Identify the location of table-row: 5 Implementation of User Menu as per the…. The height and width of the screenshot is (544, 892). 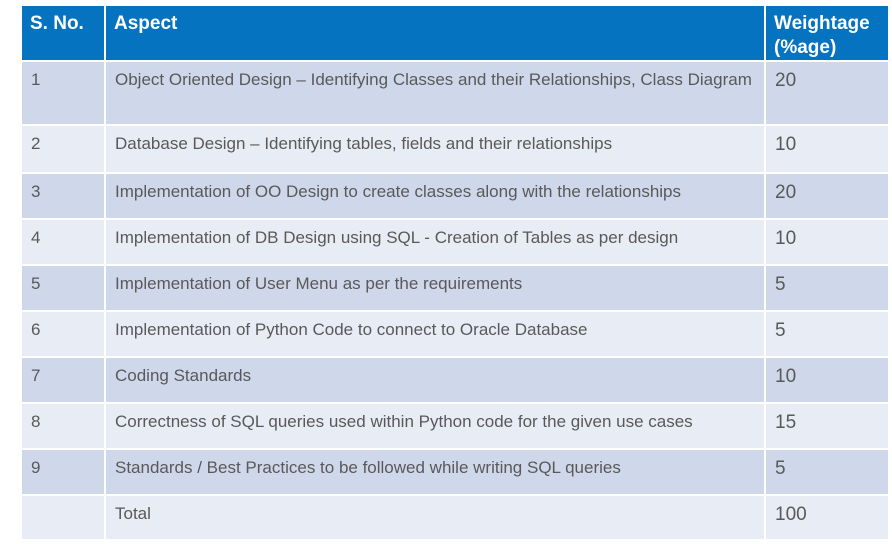
(455, 288).